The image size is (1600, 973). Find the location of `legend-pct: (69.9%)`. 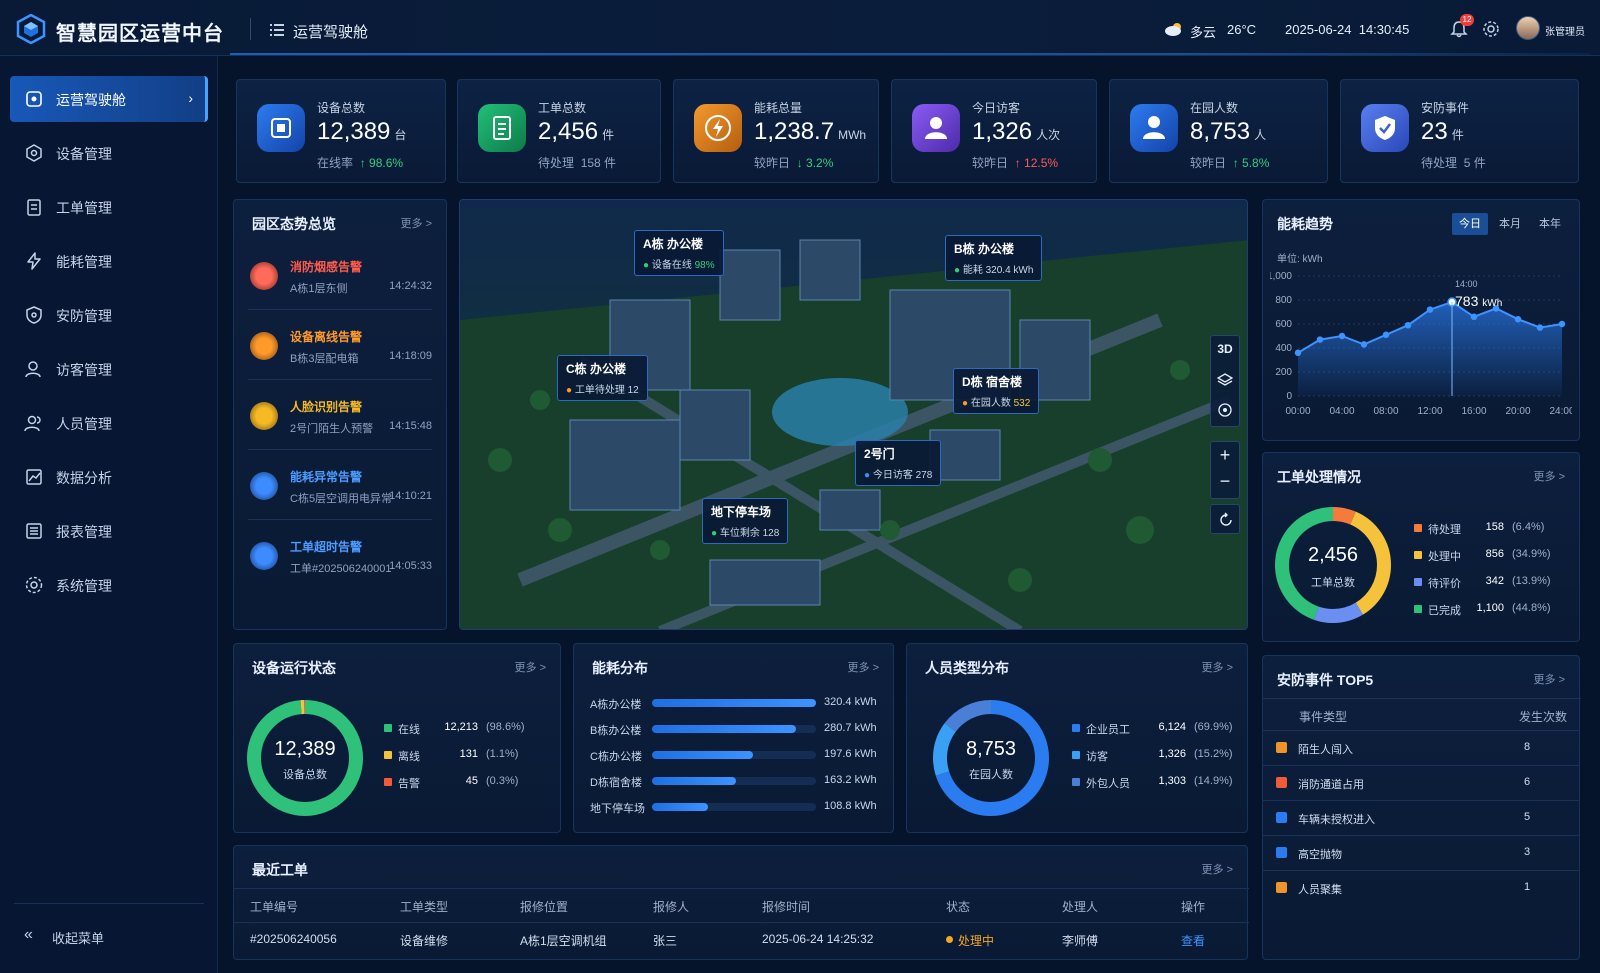

legend-pct: (69.9%) is located at coordinates (1213, 727).